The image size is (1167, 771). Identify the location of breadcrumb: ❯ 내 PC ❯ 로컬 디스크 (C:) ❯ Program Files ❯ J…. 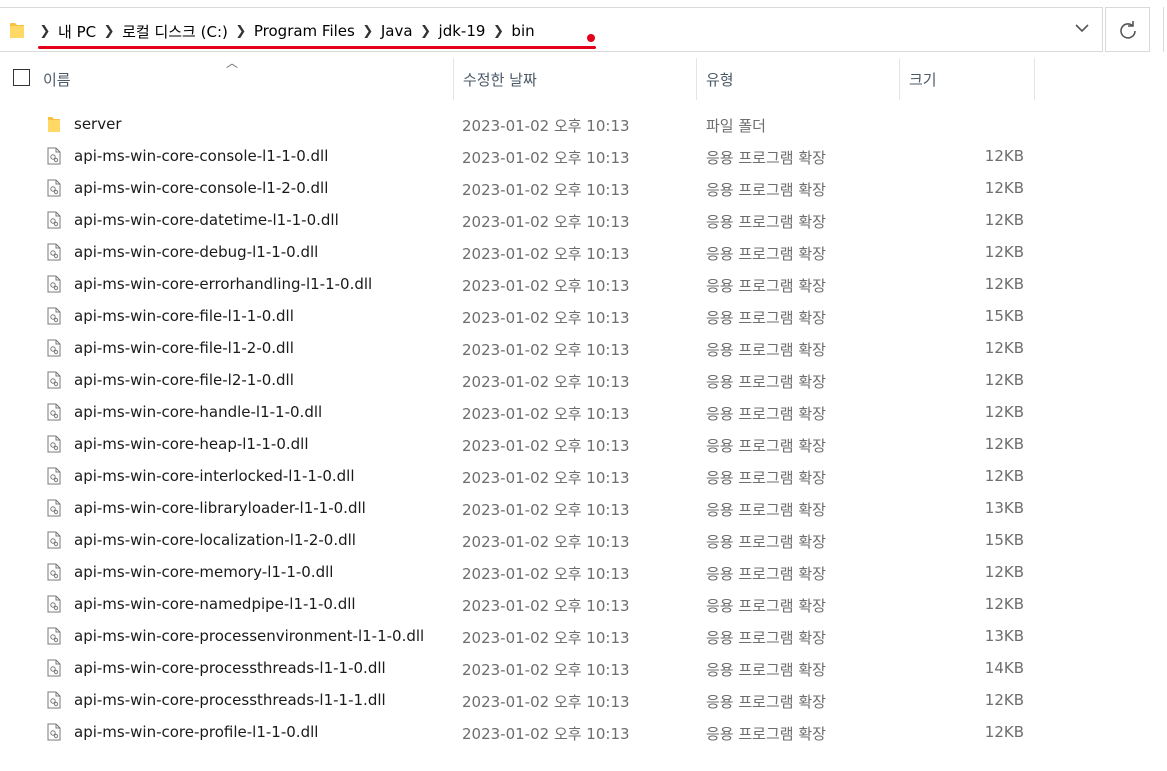
(287, 31).